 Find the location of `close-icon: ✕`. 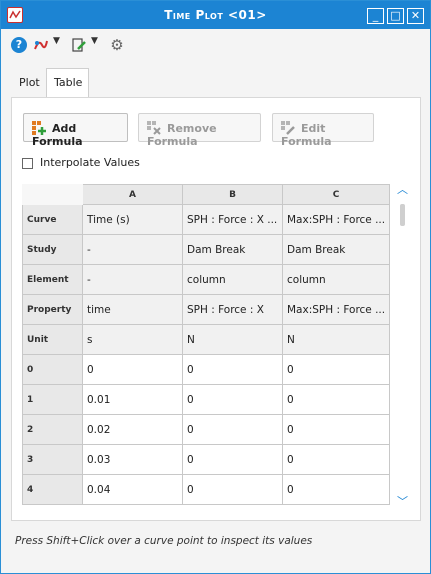

close-icon: ✕ is located at coordinates (415, 15).